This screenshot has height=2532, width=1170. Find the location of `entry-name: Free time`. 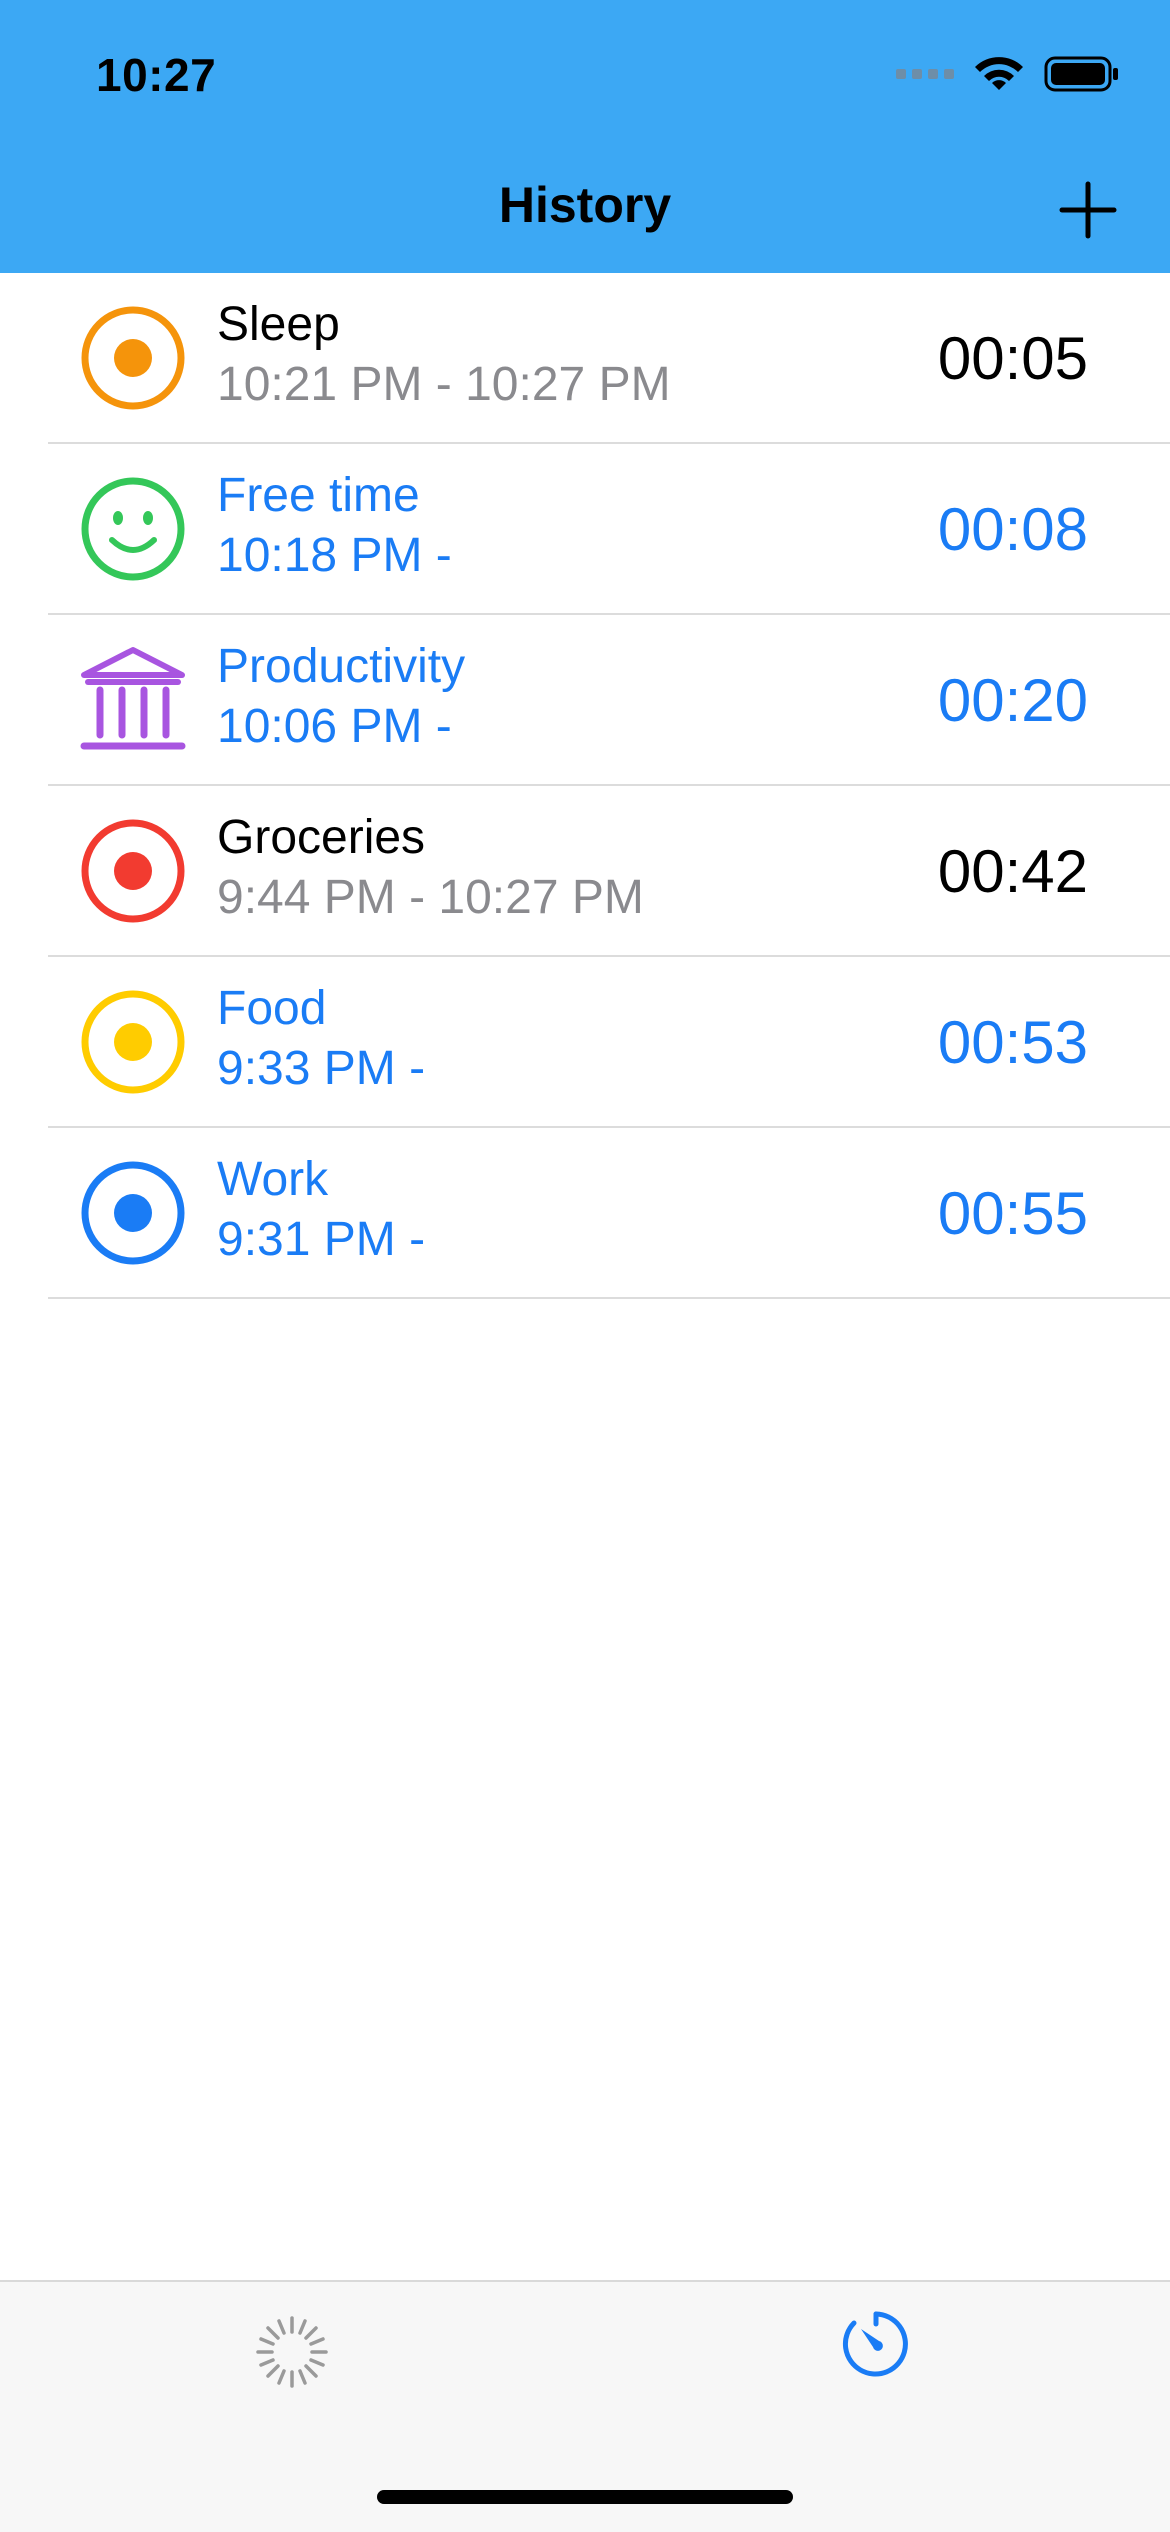

entry-name: Free time is located at coordinates (318, 495).